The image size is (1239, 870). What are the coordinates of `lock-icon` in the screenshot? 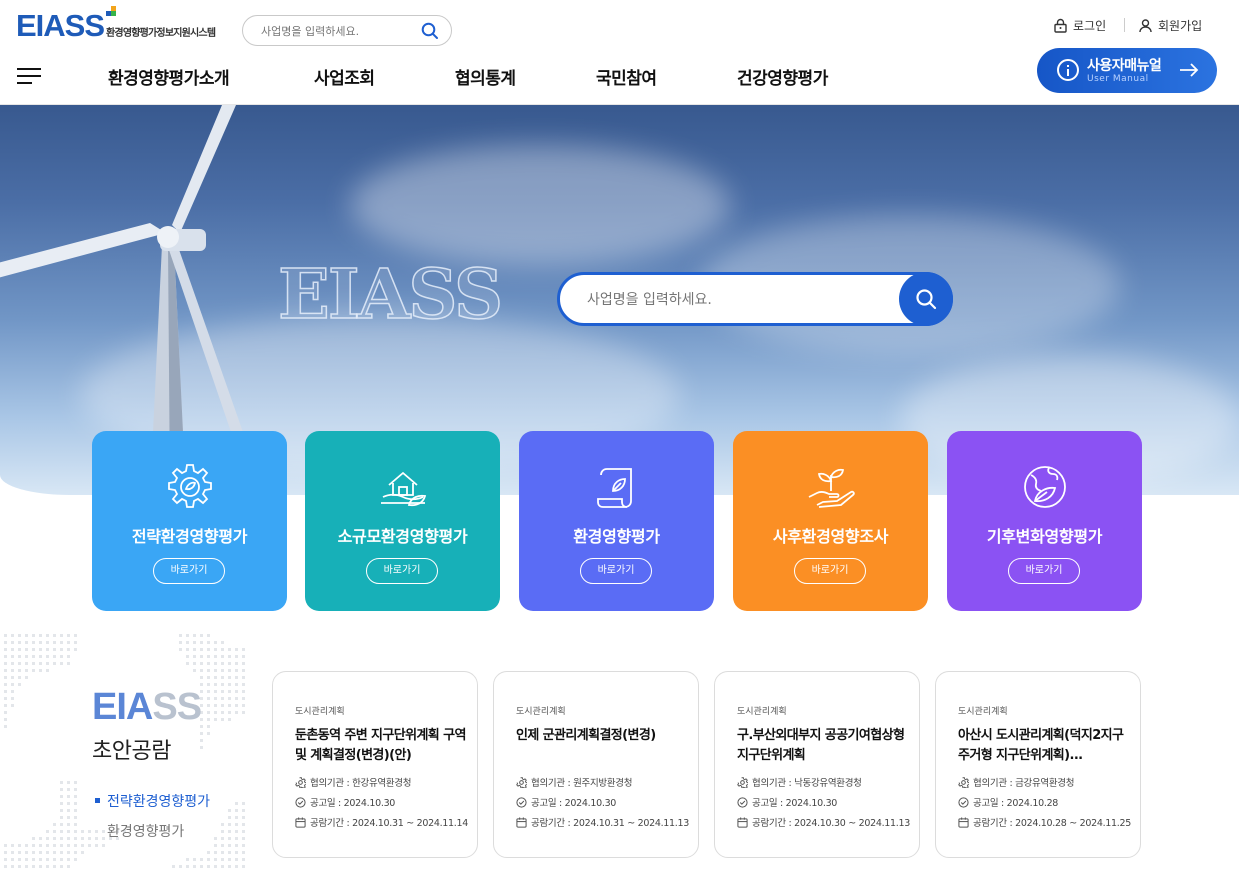 It's located at (1060, 25).